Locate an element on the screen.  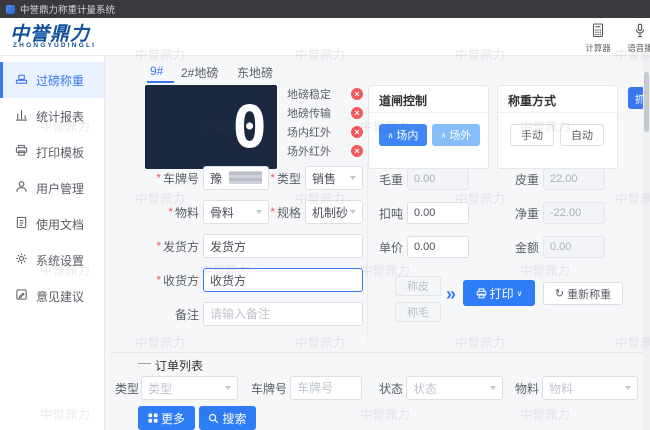
sidebar-item-weighing: 过磅称重 is located at coordinates (52, 80).